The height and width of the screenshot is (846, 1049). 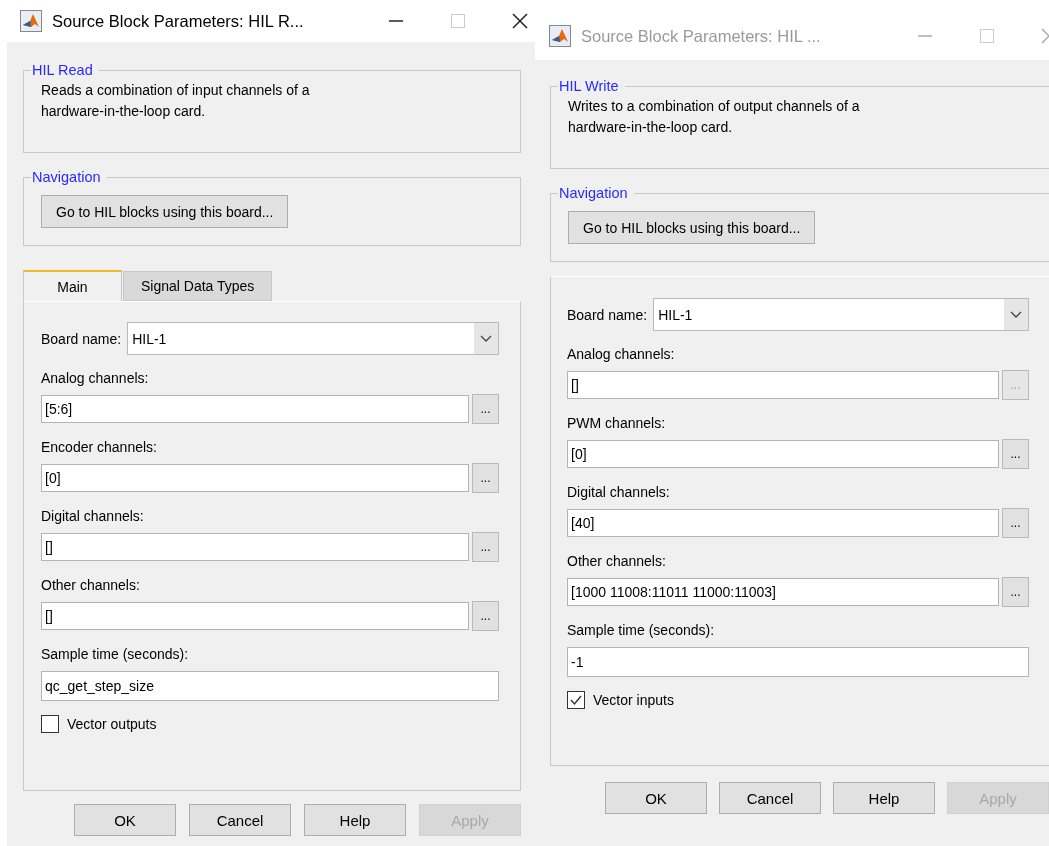 I want to click on text-field: [5:6], so click(x=255, y=409).